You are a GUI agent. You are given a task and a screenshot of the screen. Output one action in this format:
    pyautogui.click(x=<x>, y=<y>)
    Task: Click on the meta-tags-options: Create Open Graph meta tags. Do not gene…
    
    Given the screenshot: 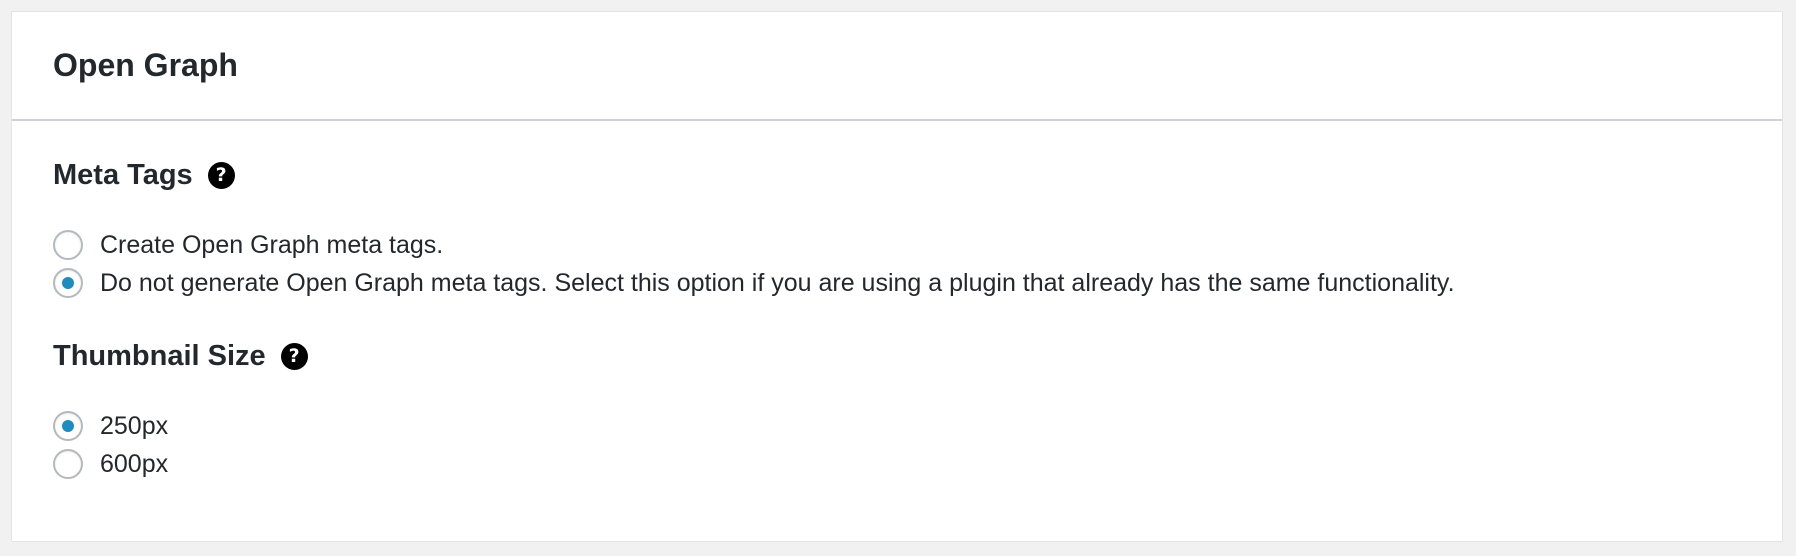 What is the action you would take?
    pyautogui.click(x=917, y=264)
    